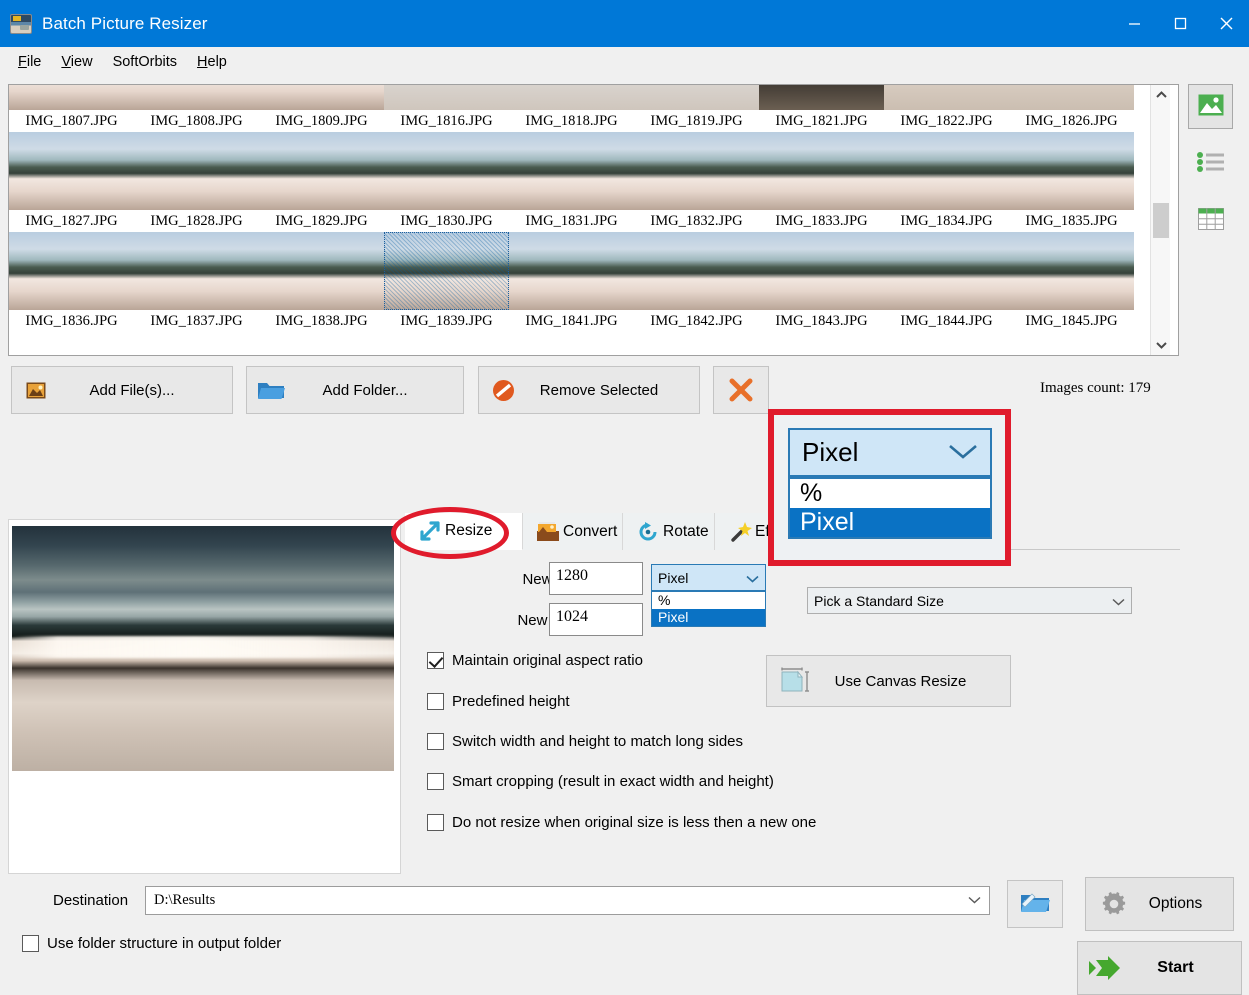 The image size is (1249, 995). I want to click on callout-option-percent: %, so click(890, 493).